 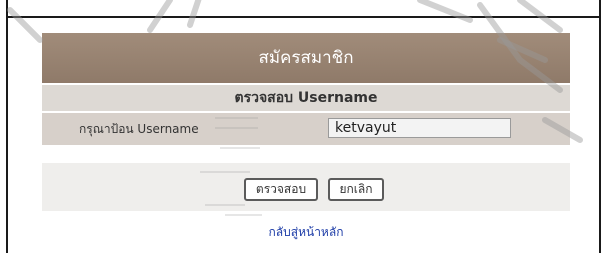 I want to click on cancel-button: ยกเลิก, so click(x=356, y=189).